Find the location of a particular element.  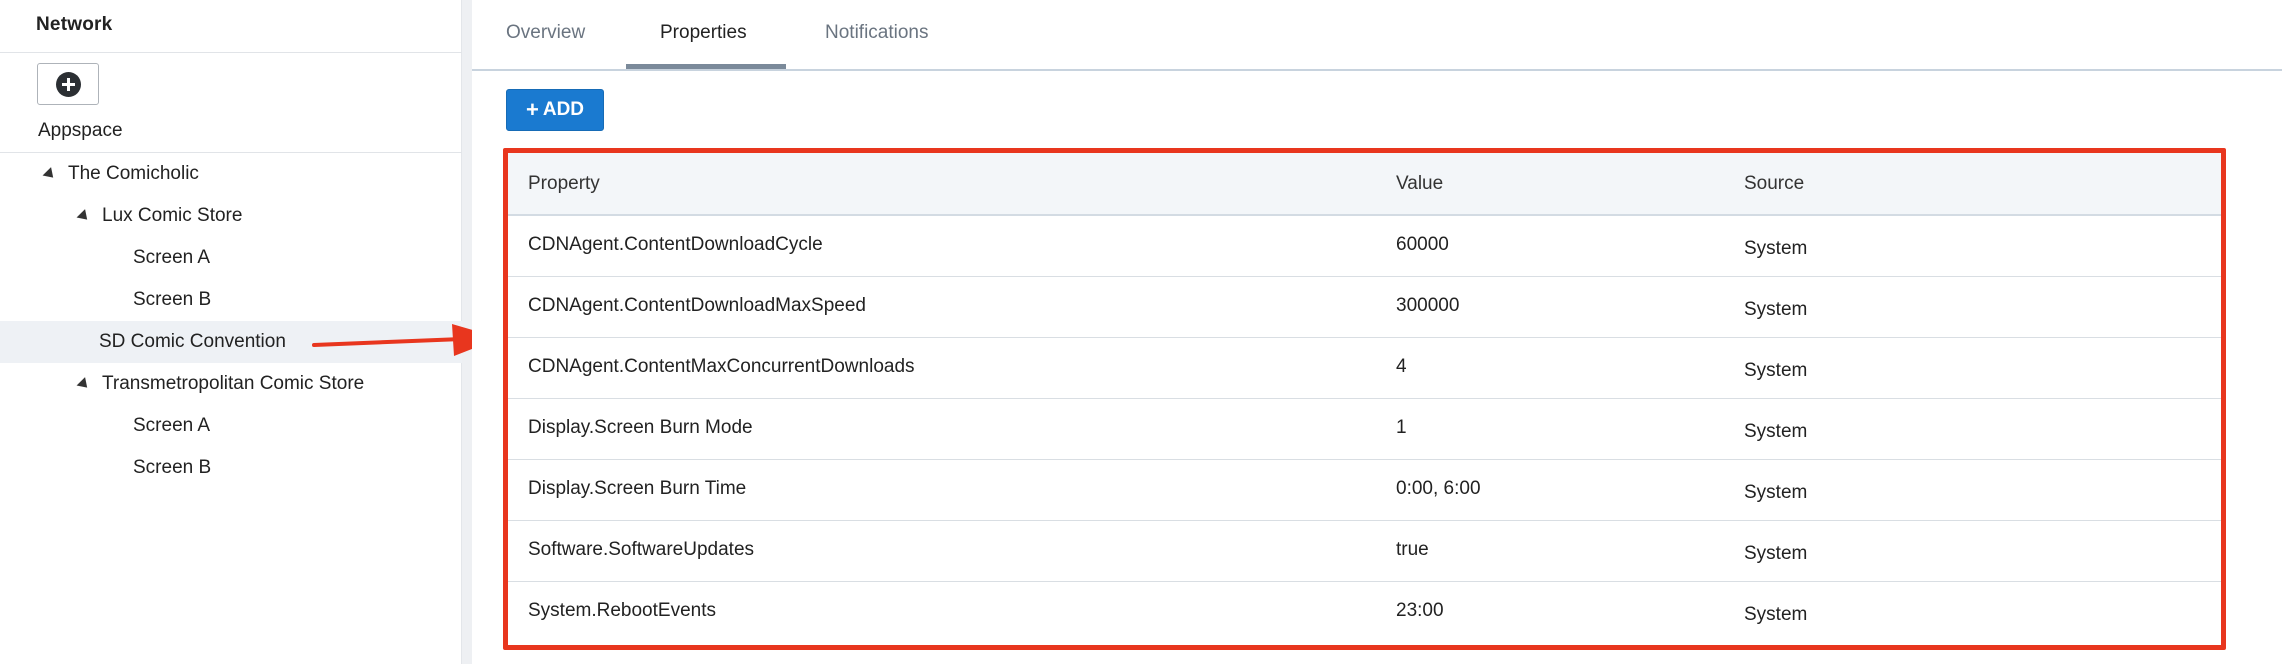

tree-node: Lux Comic Store is located at coordinates (231, 216).